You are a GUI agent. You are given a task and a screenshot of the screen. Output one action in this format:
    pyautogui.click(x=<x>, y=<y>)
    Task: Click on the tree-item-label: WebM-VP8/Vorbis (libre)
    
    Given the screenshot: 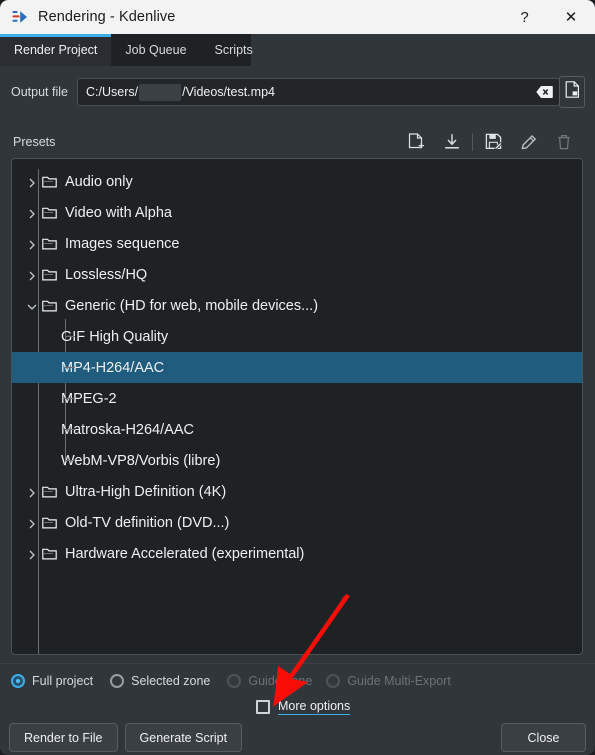 What is the action you would take?
    pyautogui.click(x=141, y=460)
    